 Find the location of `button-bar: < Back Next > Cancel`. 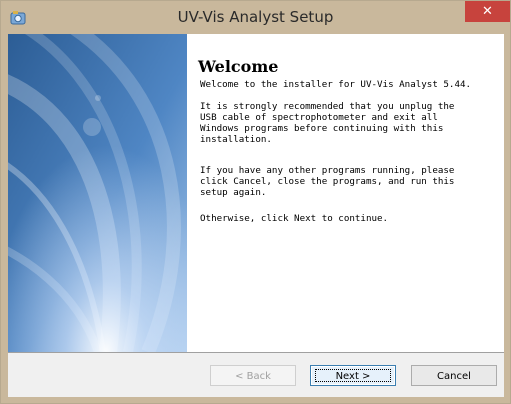

button-bar: < Back Next > Cancel is located at coordinates (256, 374).